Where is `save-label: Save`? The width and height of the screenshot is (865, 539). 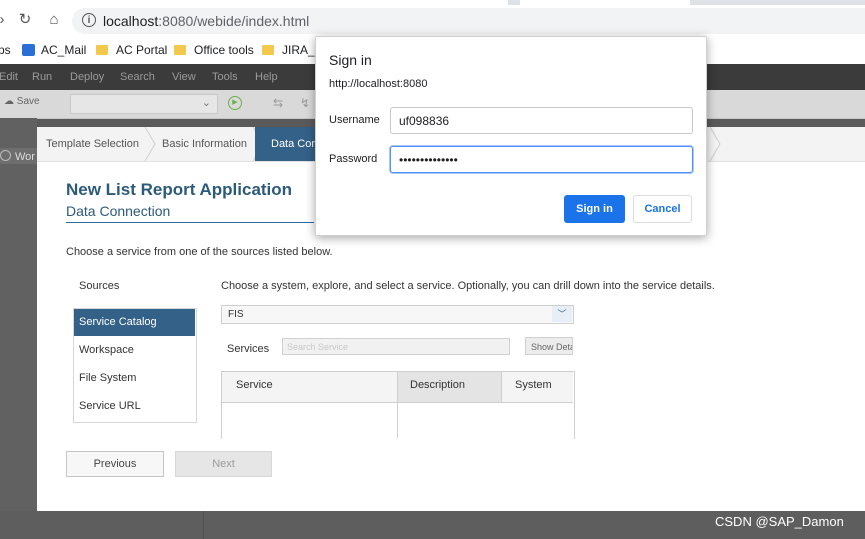
save-label: Save is located at coordinates (28, 101).